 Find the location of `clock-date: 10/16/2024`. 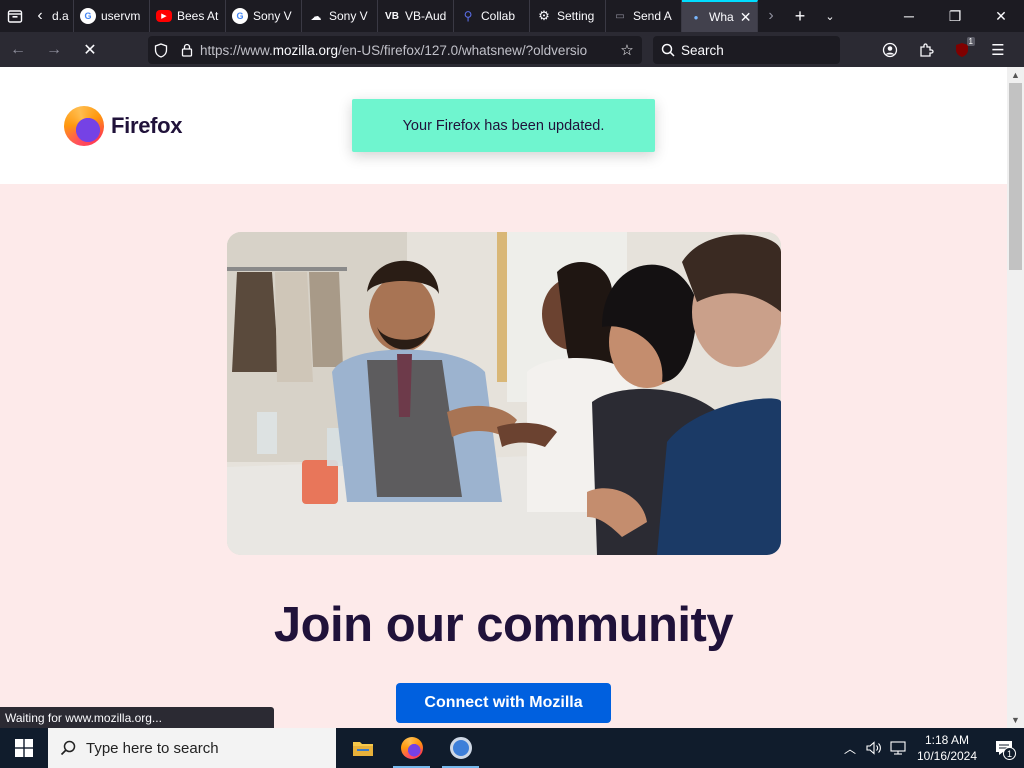

clock-date: 10/16/2024 is located at coordinates (947, 756).